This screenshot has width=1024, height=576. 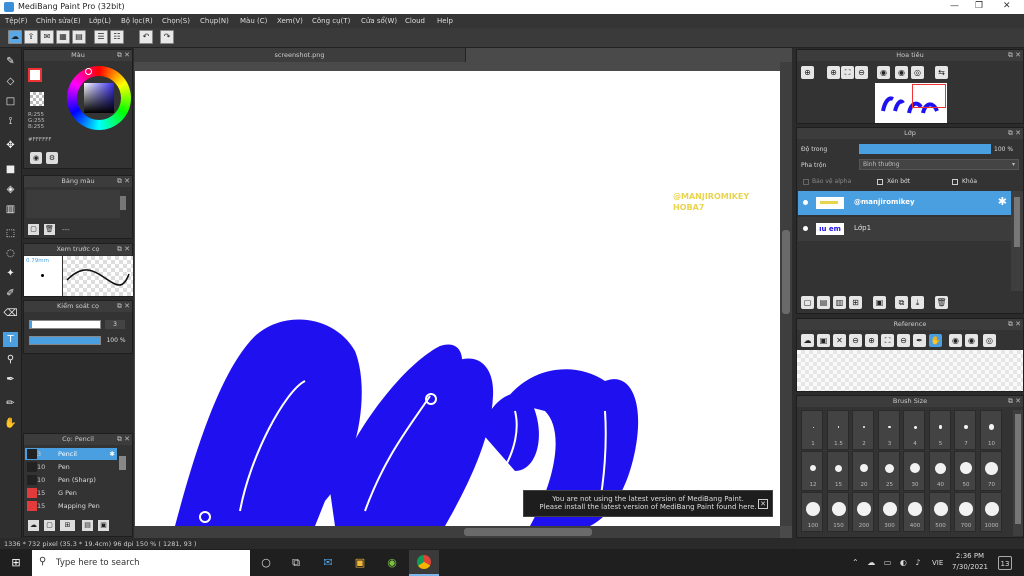 What do you see at coordinates (37, 99) in the screenshot?
I see `transparent-swatch` at bounding box center [37, 99].